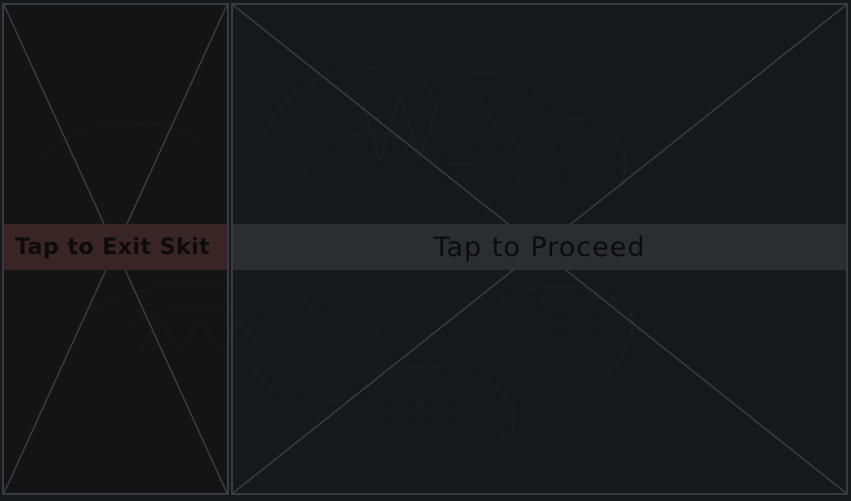 The height and width of the screenshot is (501, 851). What do you see at coordinates (113, 247) in the screenshot?
I see `exit-skit-label: Tap to Exit Skit` at bounding box center [113, 247].